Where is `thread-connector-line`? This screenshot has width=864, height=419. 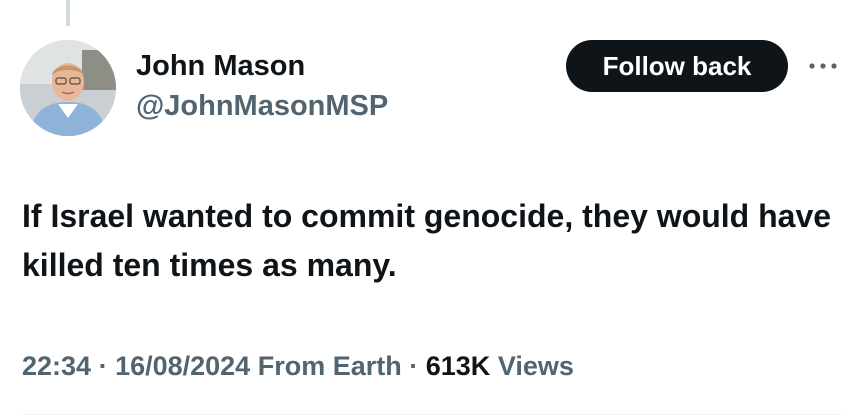 thread-connector-line is located at coordinates (68, 13).